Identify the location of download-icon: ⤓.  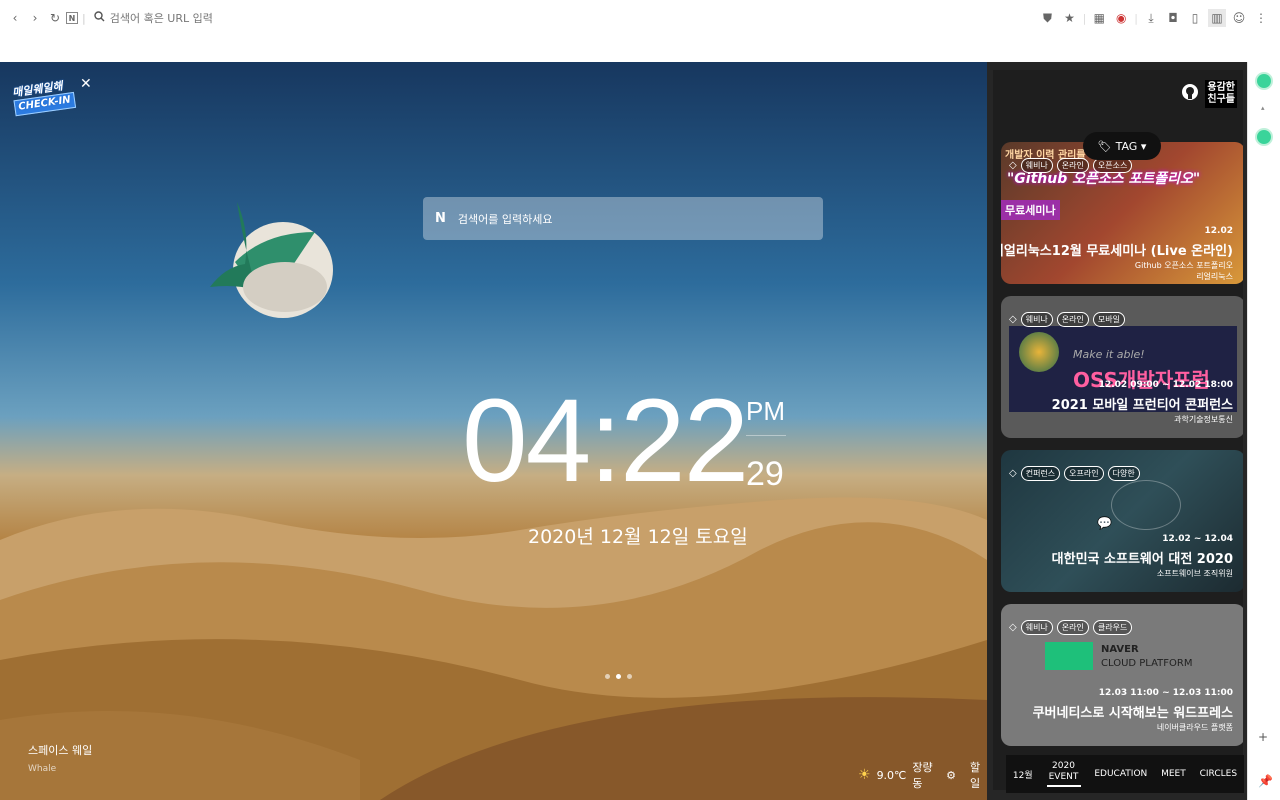
(1151, 18).